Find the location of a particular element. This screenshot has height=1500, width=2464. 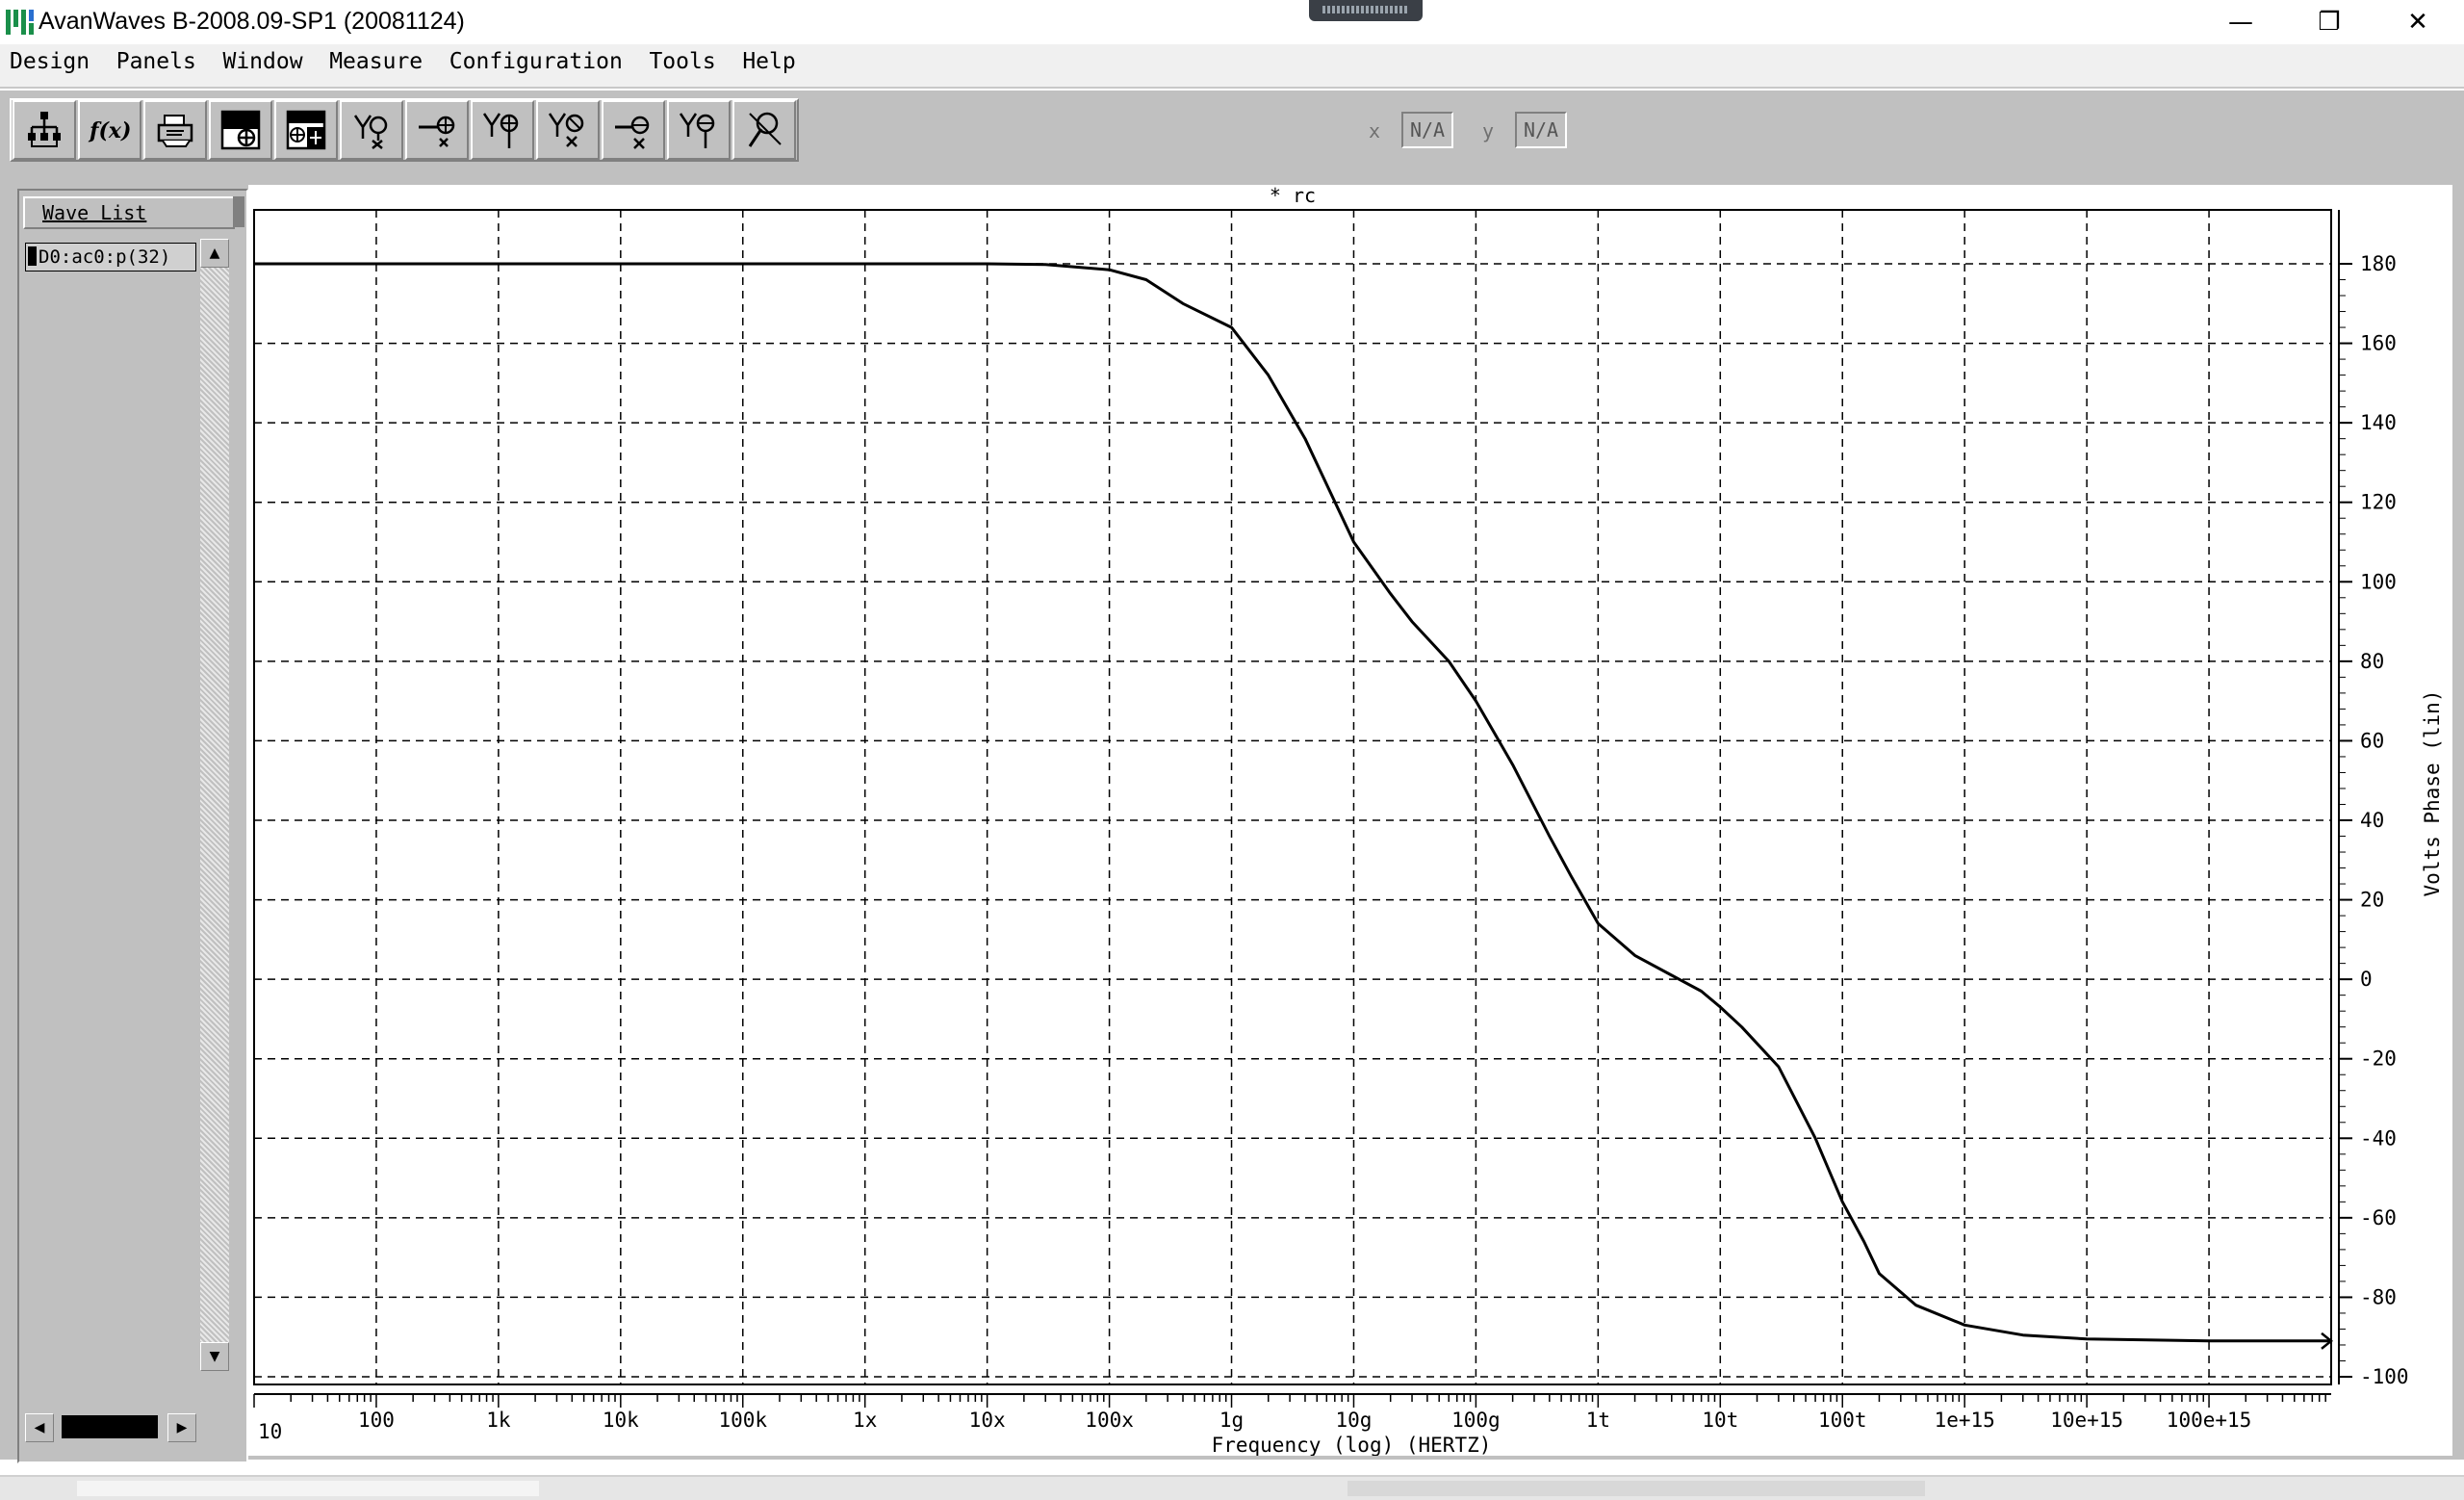

wave-list-hscrollbar: ◀ ▶ is located at coordinates (111, 1426).